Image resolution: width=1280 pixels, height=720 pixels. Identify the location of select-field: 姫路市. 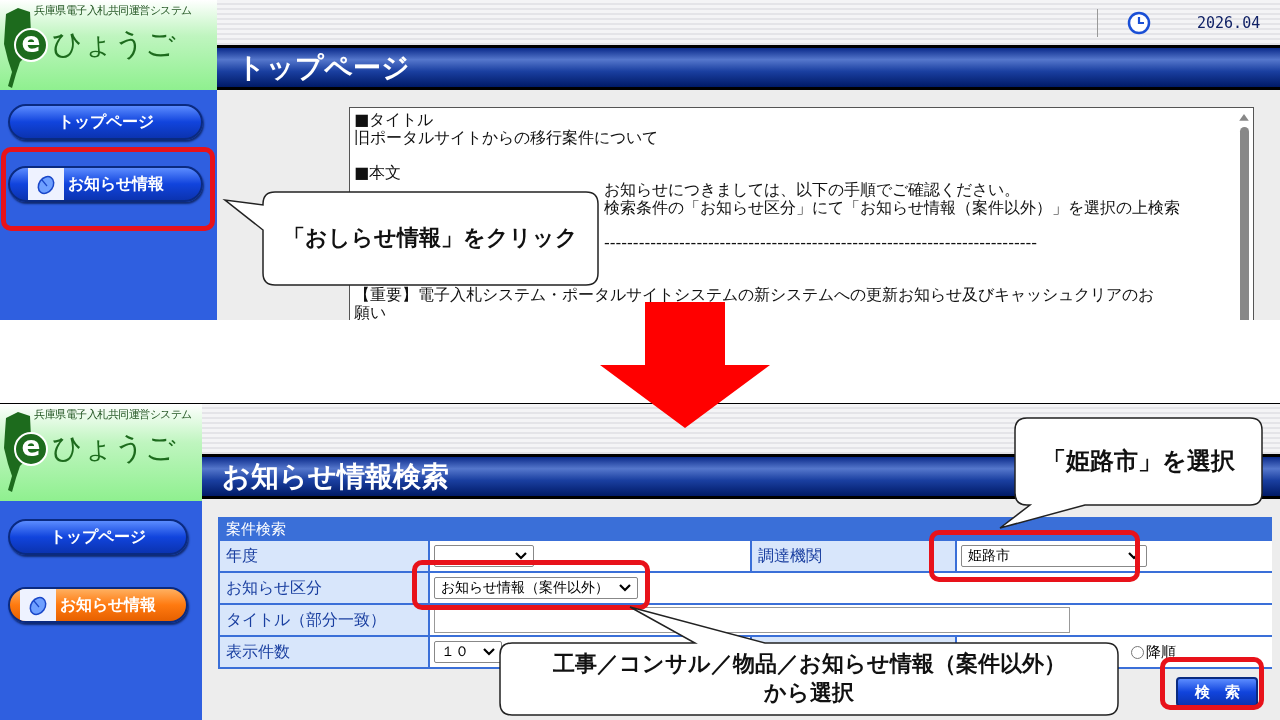
(1054, 556).